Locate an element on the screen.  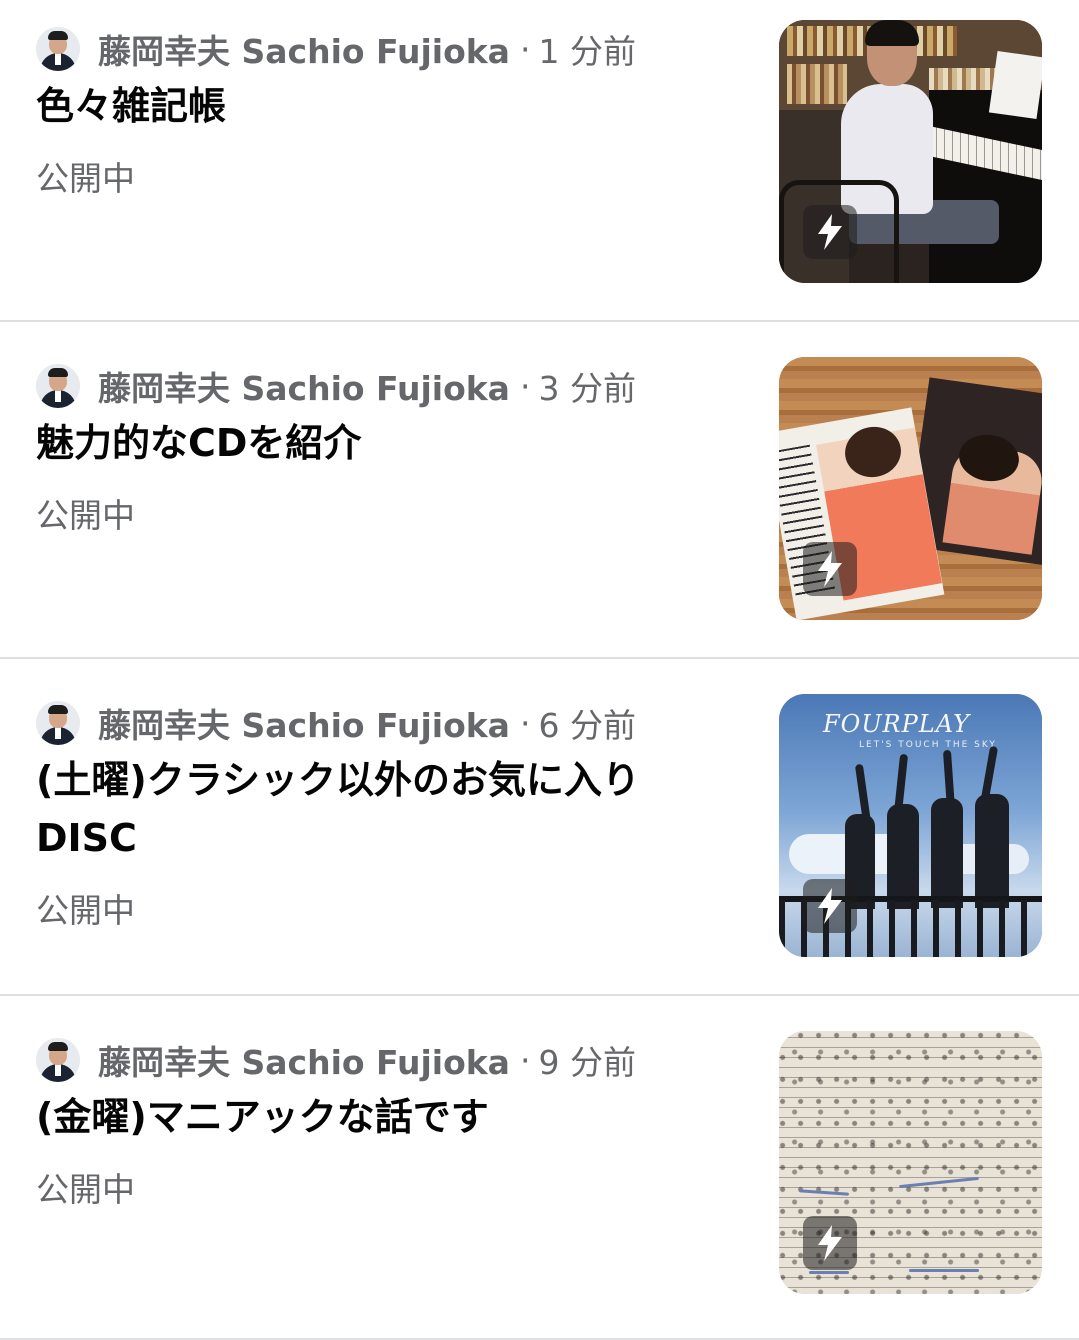
author-row: 藤岡幸夫 Sachio Fujioka · 3 分前 is located at coordinates (336, 386).